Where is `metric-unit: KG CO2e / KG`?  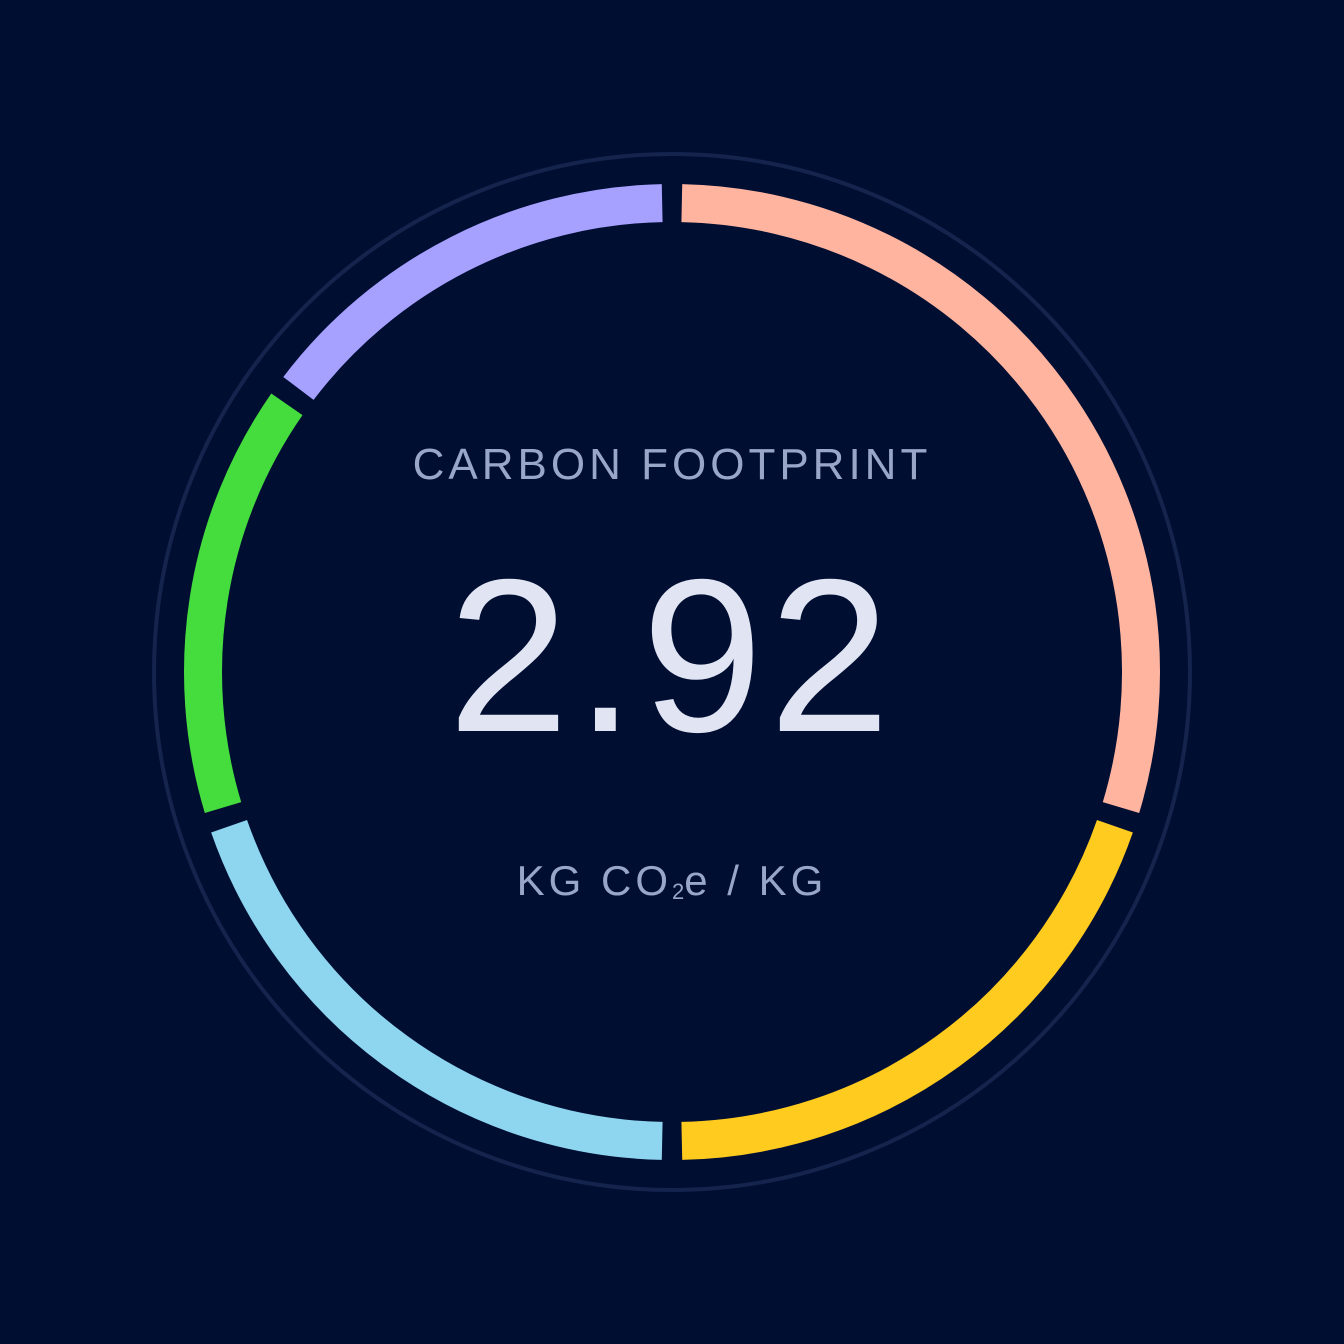 metric-unit: KG CO2e / KG is located at coordinates (672, 881).